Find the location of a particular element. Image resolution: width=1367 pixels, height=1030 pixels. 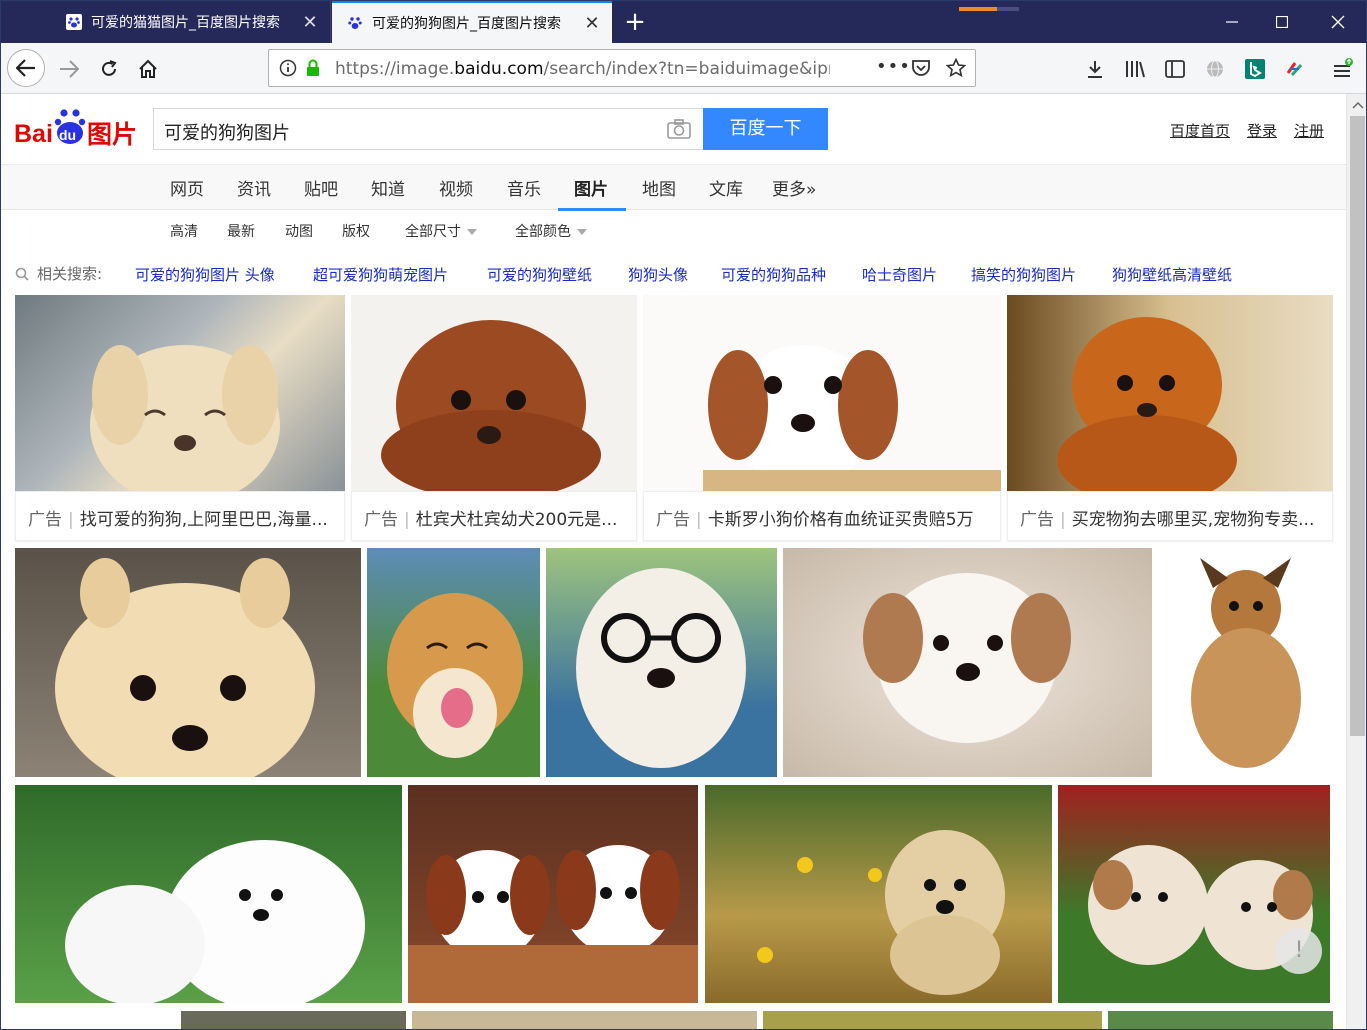

related-label: 相关搜索: is located at coordinates (58, 273).